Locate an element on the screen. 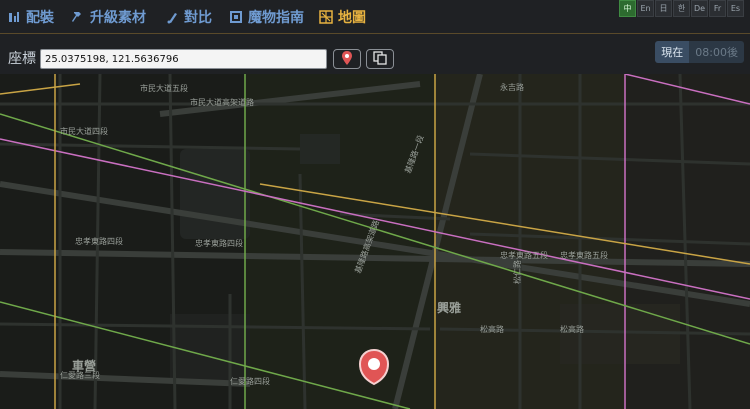  copy-icon is located at coordinates (380, 59).